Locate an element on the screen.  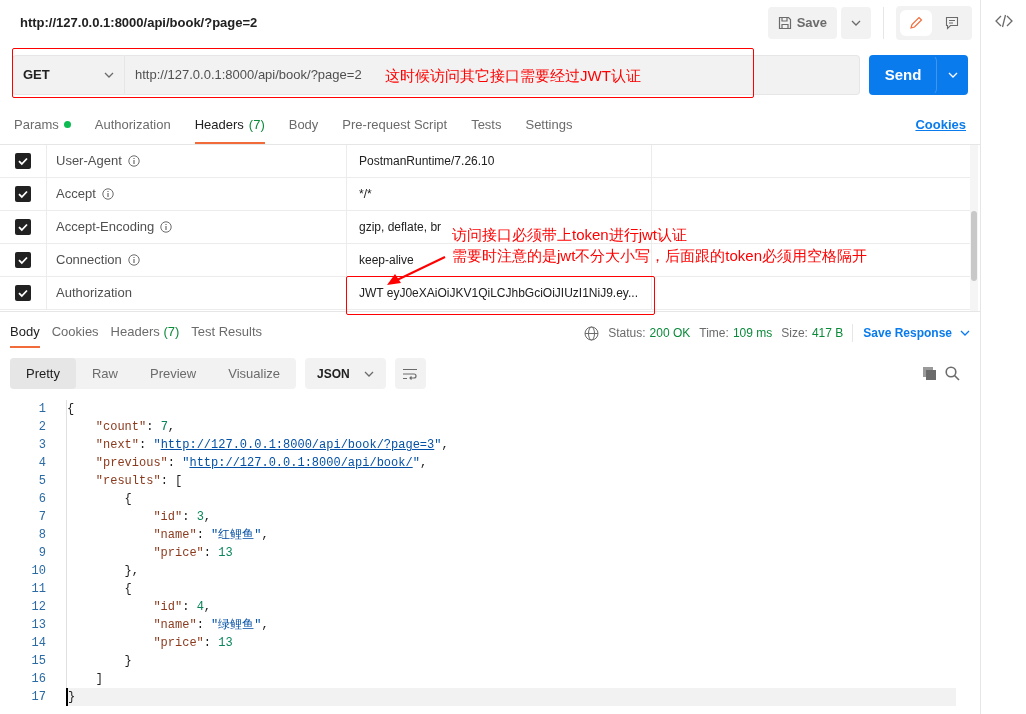
view-mode-tab: Raw is located at coordinates (104, 373).